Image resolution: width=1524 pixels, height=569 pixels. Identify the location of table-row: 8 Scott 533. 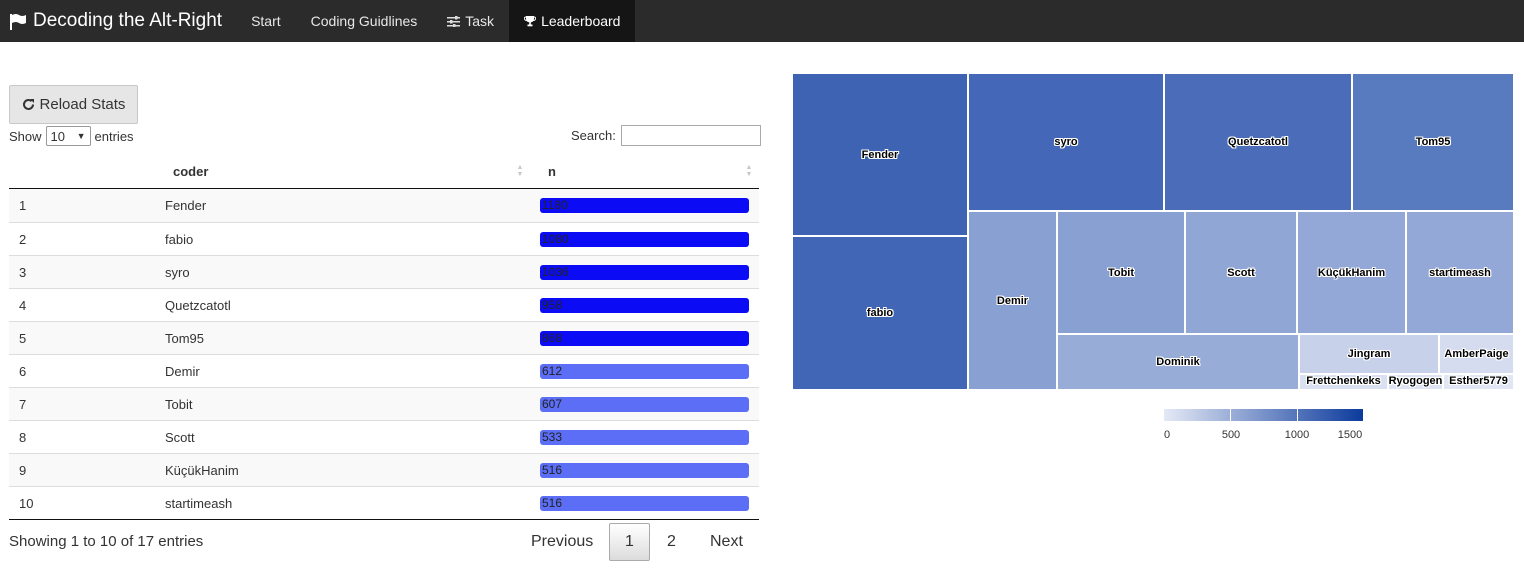
(384, 436).